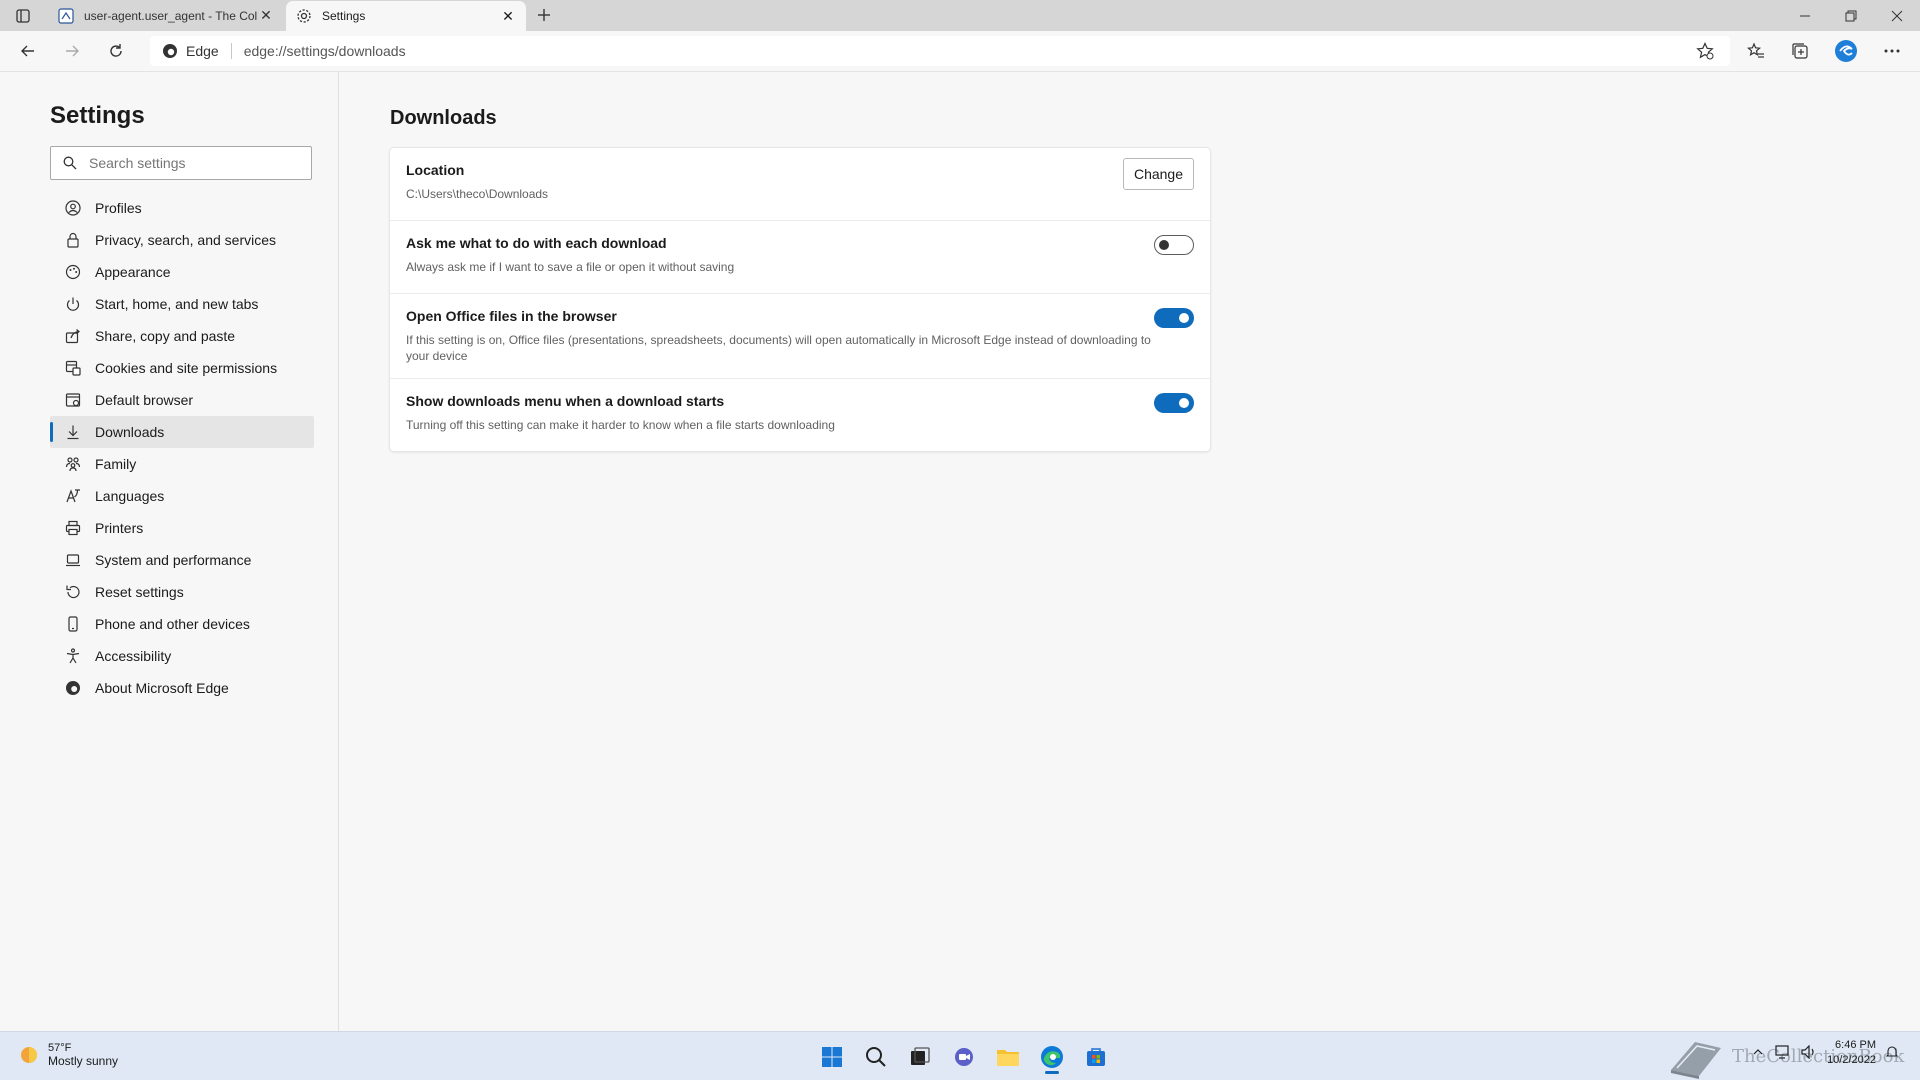 This screenshot has width=1920, height=1080. I want to click on system-tray: 6:46 PM 10/2/2022, so click(1826, 1053).